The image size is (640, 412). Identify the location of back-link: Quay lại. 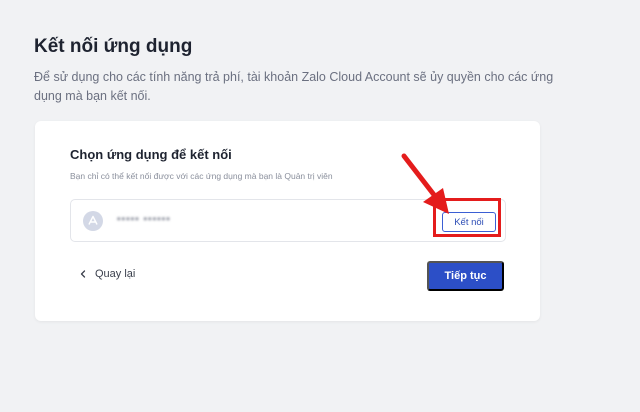
(107, 274).